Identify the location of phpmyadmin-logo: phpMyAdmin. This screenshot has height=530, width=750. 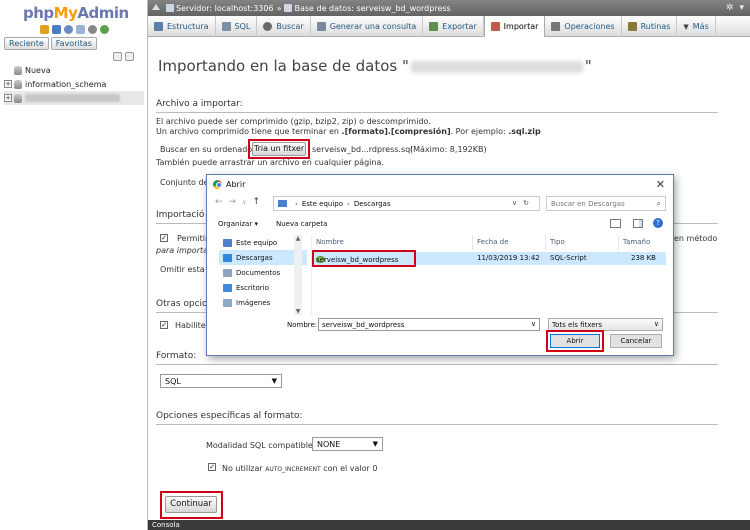
(76, 13).